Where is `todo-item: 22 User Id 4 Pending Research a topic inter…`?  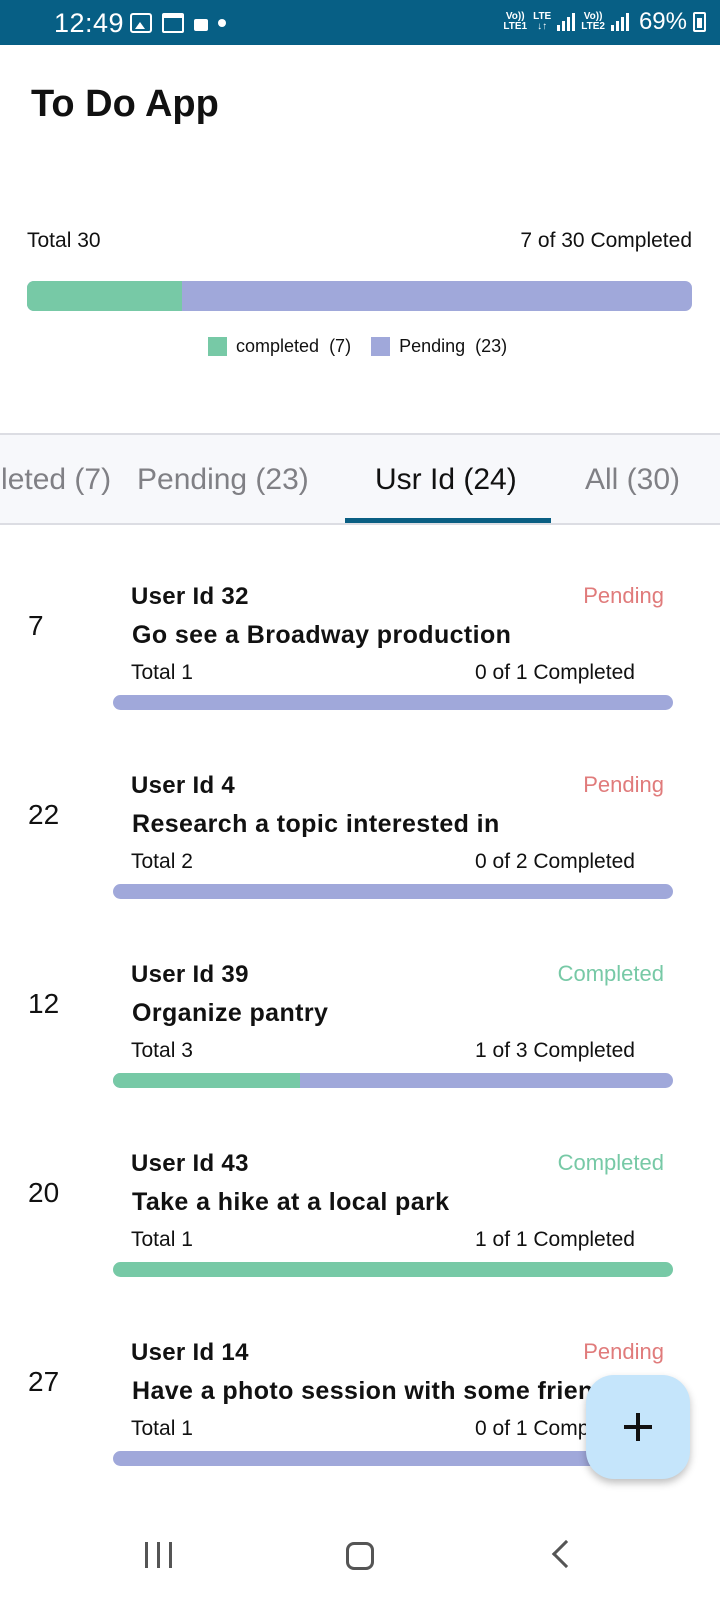
todo-item: 22 User Id 4 Pending Research a topic inter… is located at coordinates (360, 812).